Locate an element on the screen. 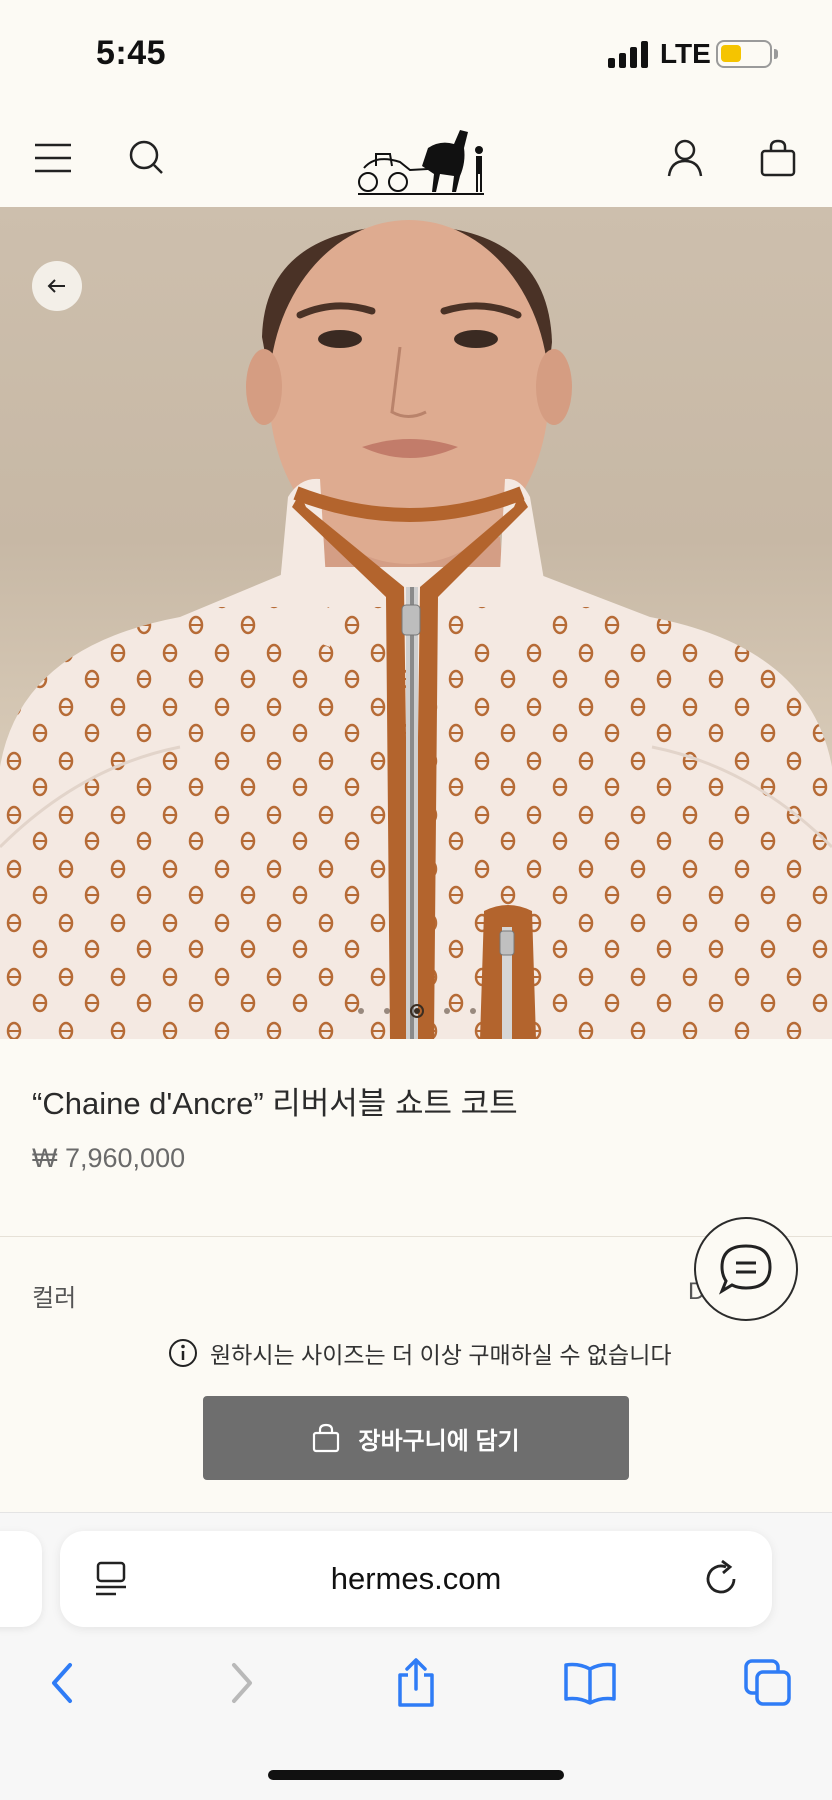 This screenshot has height=1800, width=832. share-icon is located at coordinates (416, 1683).